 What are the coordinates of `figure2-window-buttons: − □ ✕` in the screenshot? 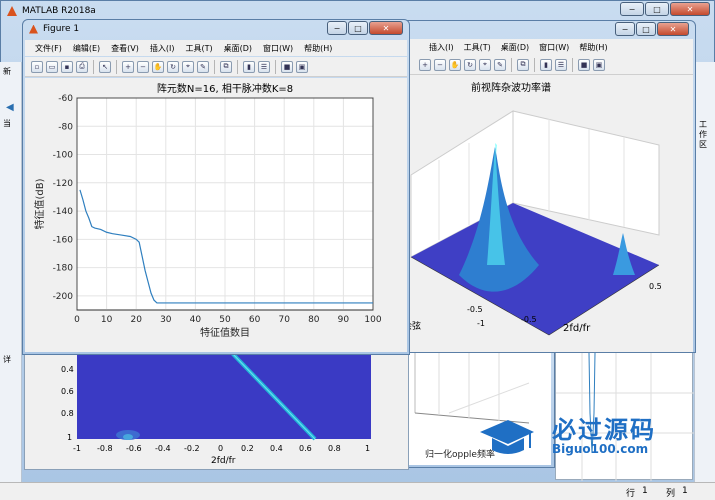 It's located at (652, 29).